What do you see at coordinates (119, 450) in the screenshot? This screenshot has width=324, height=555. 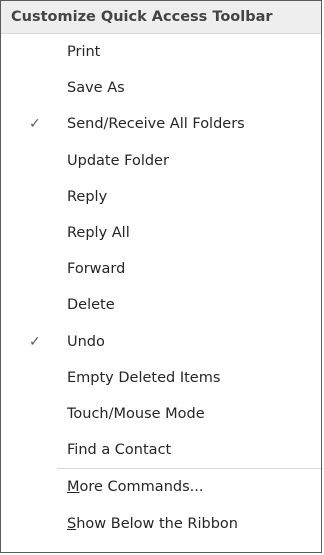 I see `menu-item-label: Find a Contact` at bounding box center [119, 450].